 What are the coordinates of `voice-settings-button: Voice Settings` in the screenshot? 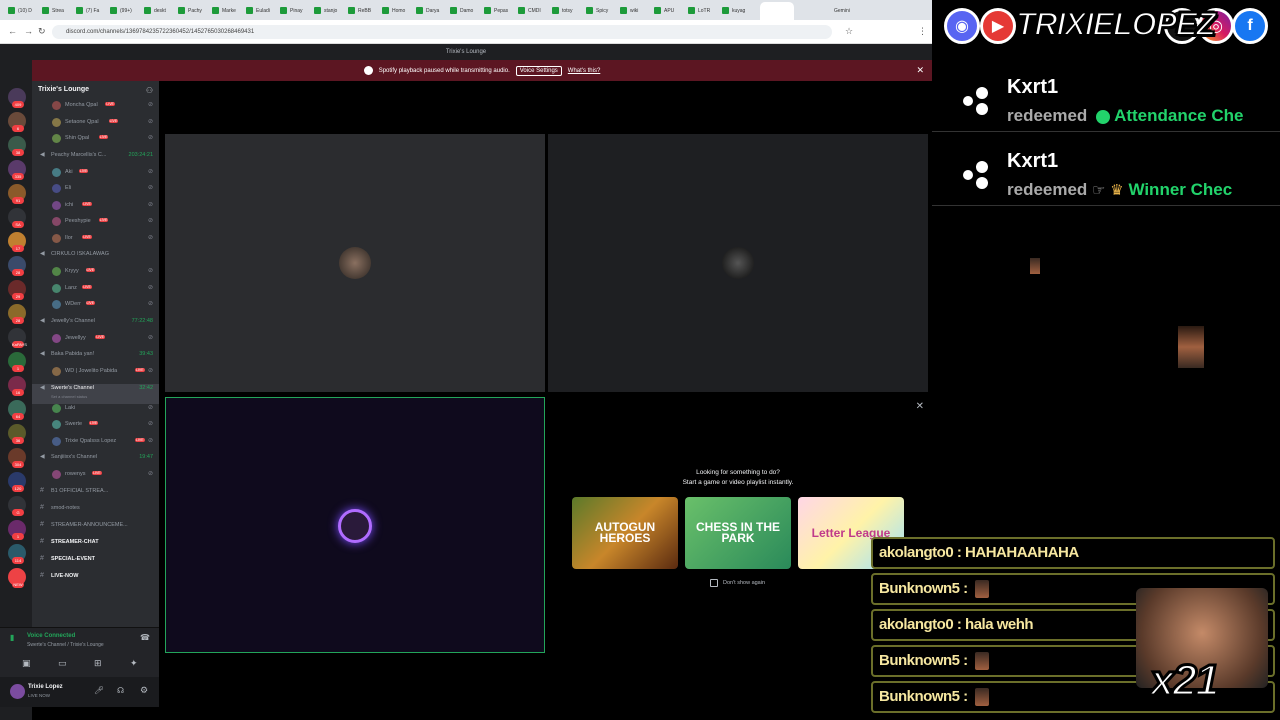 It's located at (538, 70).